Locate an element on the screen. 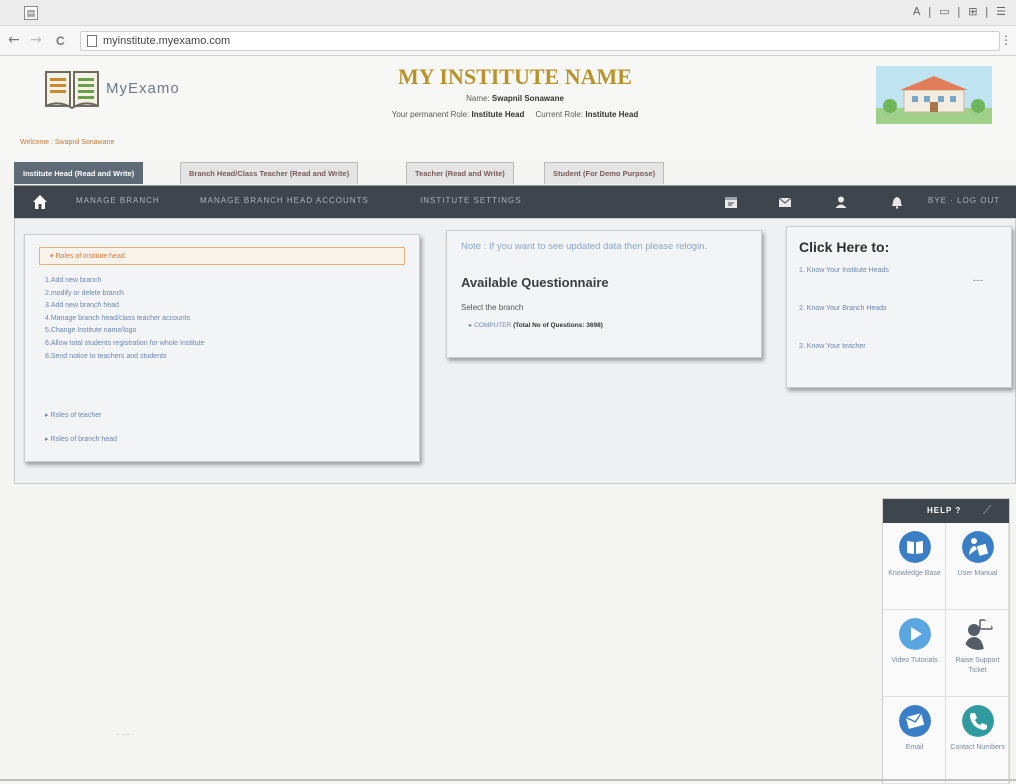 This screenshot has height=784, width=1016. know-branch-heads-link: 2. Know Your Branch Heads is located at coordinates (843, 308).